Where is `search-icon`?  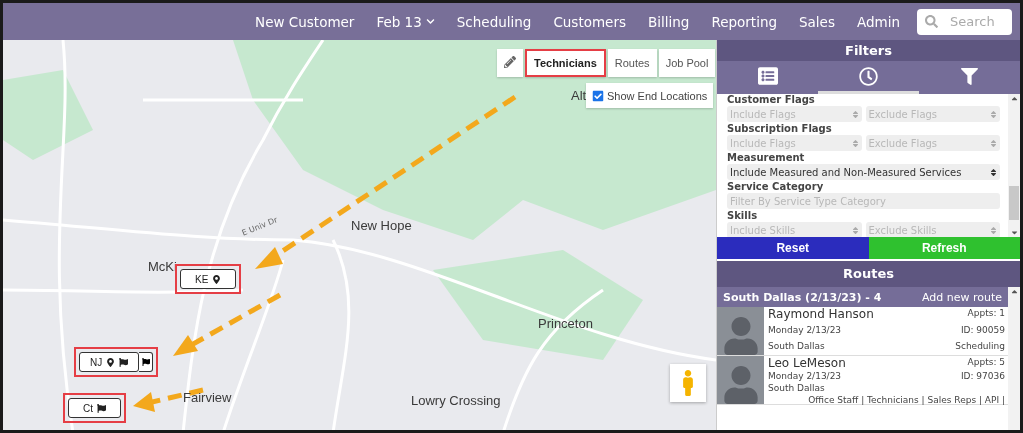
search-icon is located at coordinates (931, 21).